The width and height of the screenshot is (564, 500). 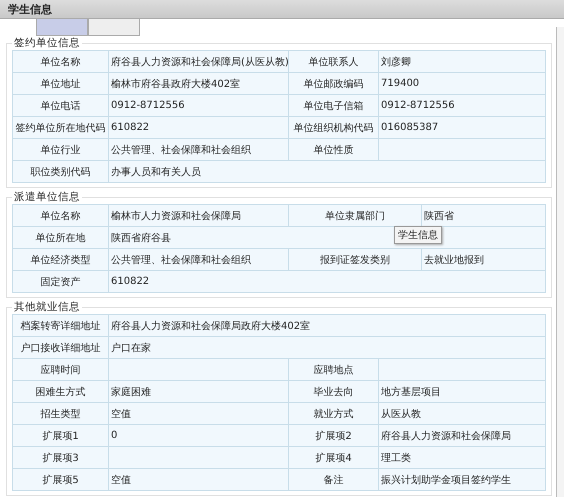 I want to click on field-label: 单位联系人, so click(x=333, y=61).